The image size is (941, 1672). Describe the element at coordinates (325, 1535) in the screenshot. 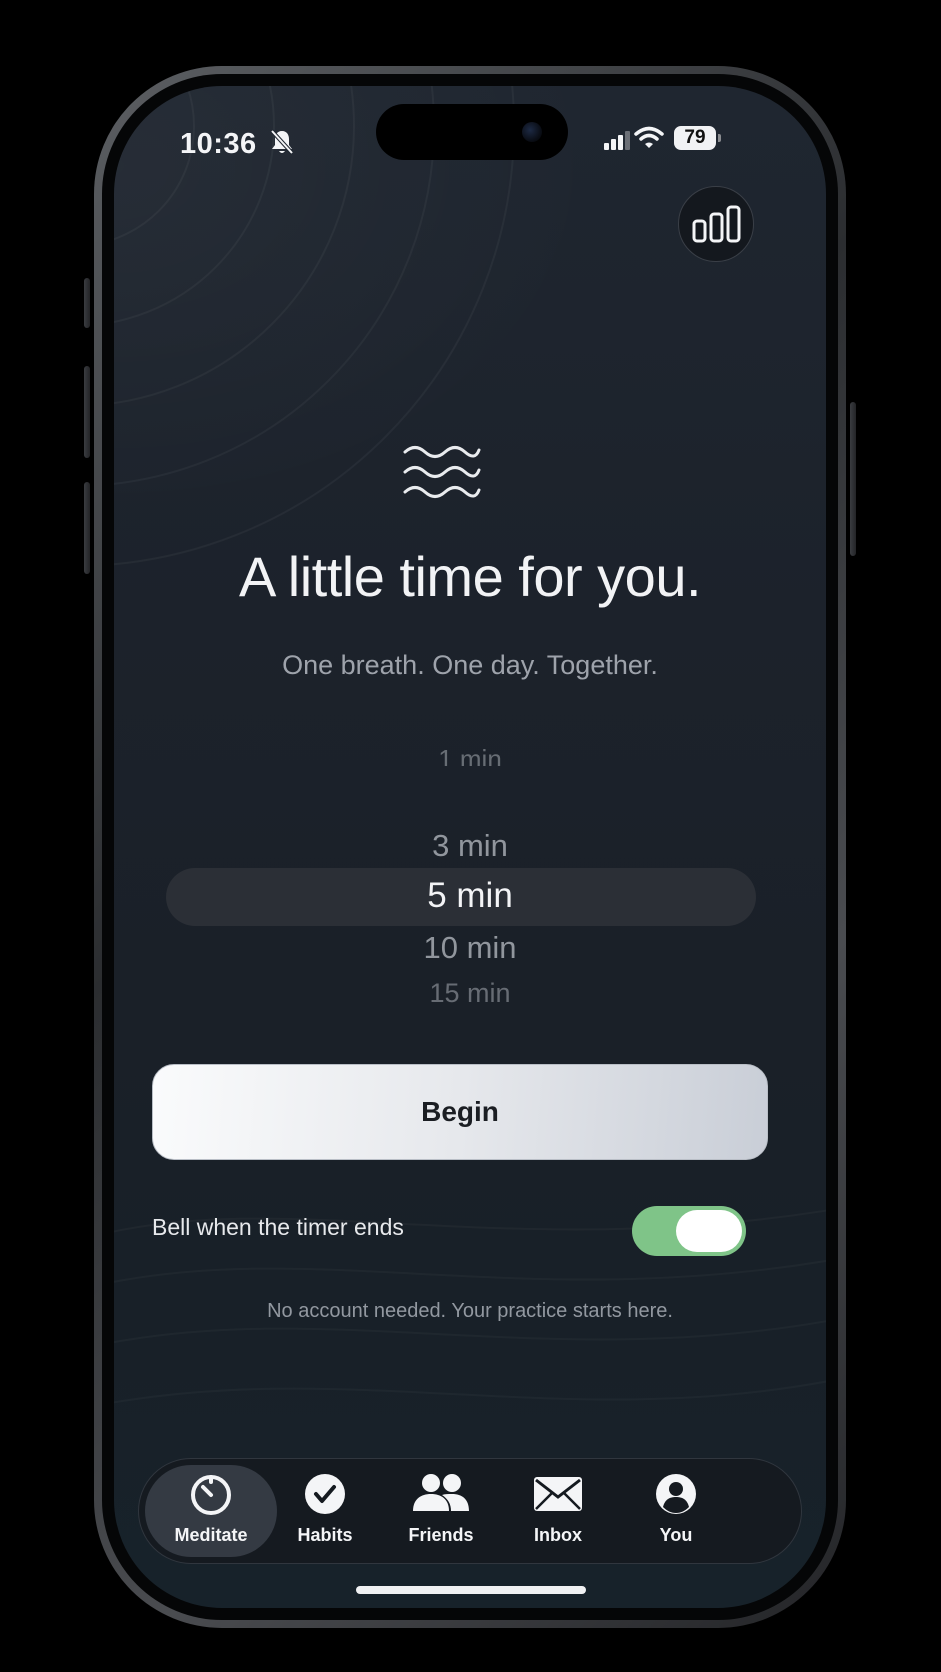

I see `tab-label-habits: Habits` at that location.